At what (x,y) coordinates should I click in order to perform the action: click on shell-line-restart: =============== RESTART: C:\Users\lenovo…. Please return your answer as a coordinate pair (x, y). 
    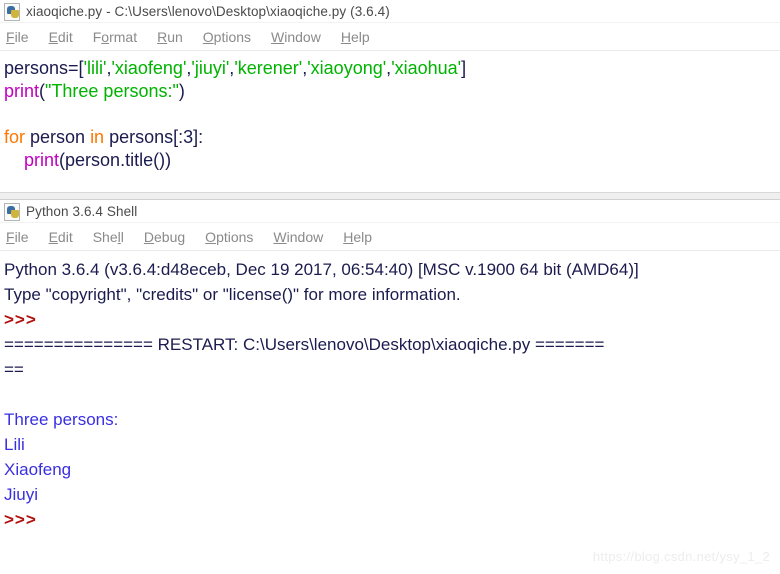
    Looking at the image, I should click on (304, 344).